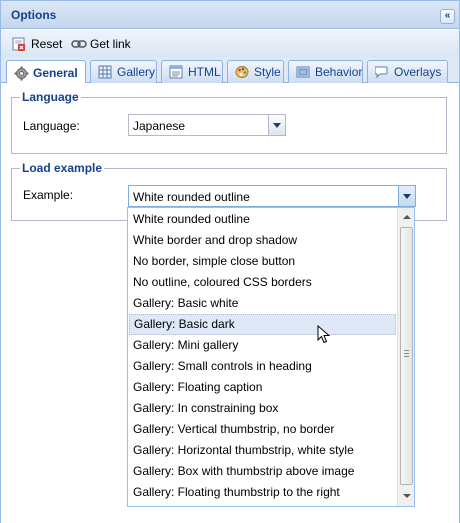 The image size is (460, 523). What do you see at coordinates (19, 44) in the screenshot?
I see `reset-icon` at bounding box center [19, 44].